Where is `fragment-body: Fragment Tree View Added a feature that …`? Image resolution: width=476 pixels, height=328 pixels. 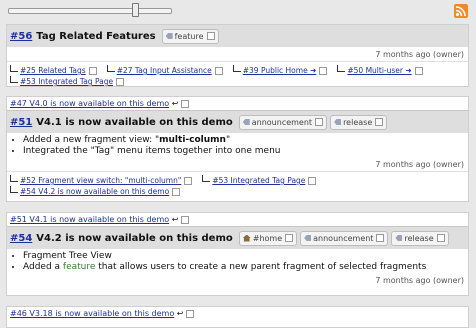 fragment-body: Fragment Tree View Added a feature that … is located at coordinates (237, 262).